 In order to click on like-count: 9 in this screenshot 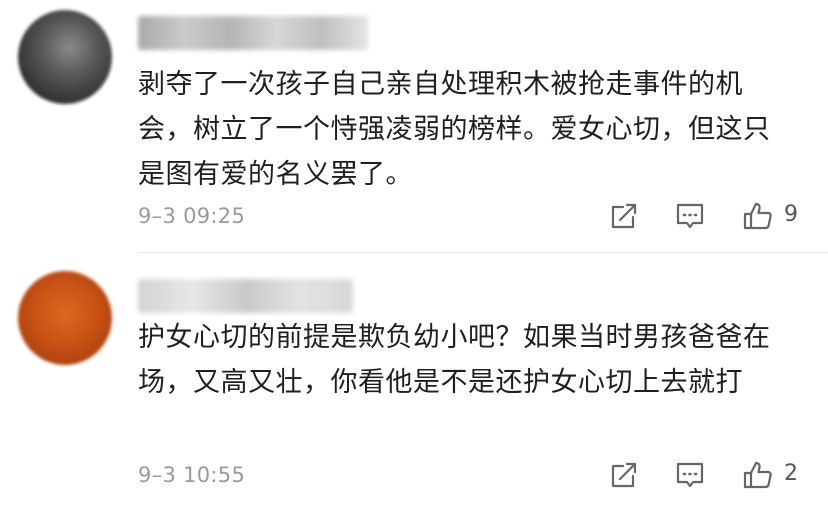, I will do `click(791, 214)`.